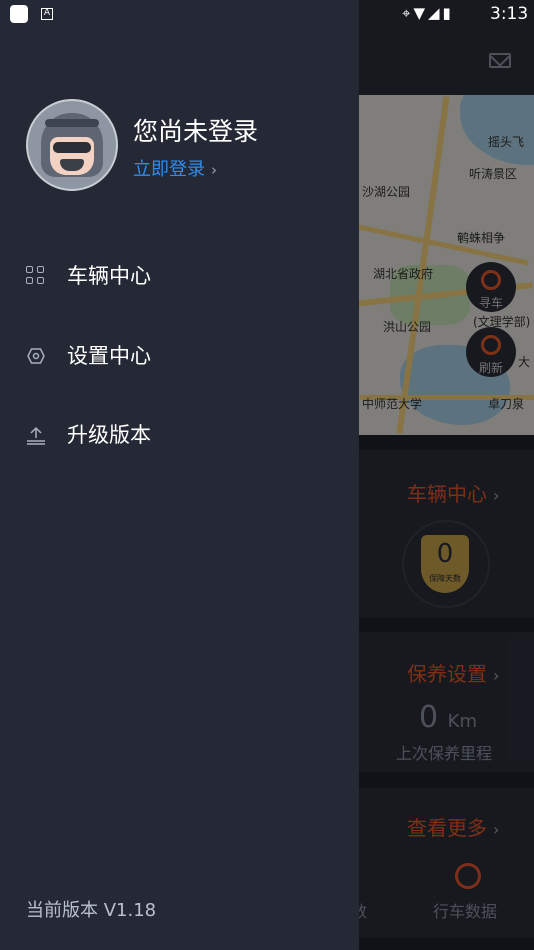 Image resolution: width=534 pixels, height=950 pixels. What do you see at coordinates (19, 14) in the screenshot?
I see `app-notification-icon` at bounding box center [19, 14].